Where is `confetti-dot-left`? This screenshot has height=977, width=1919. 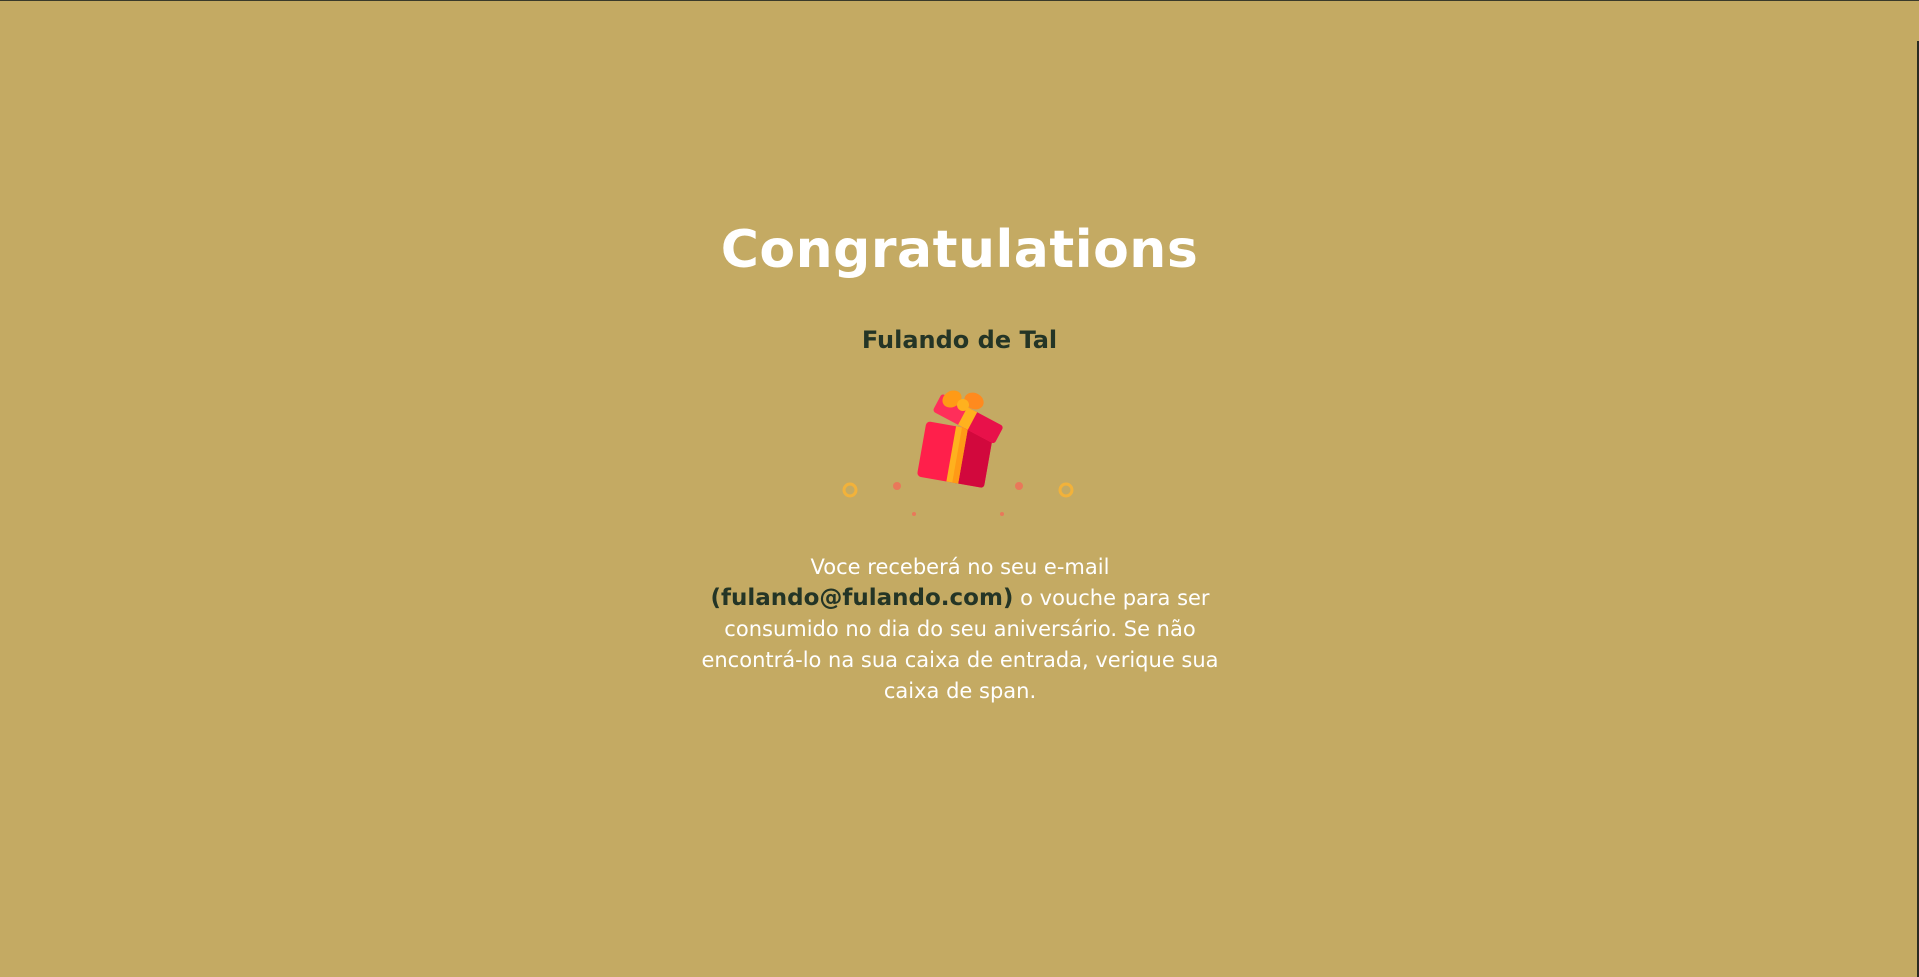 confetti-dot-left is located at coordinates (897, 486).